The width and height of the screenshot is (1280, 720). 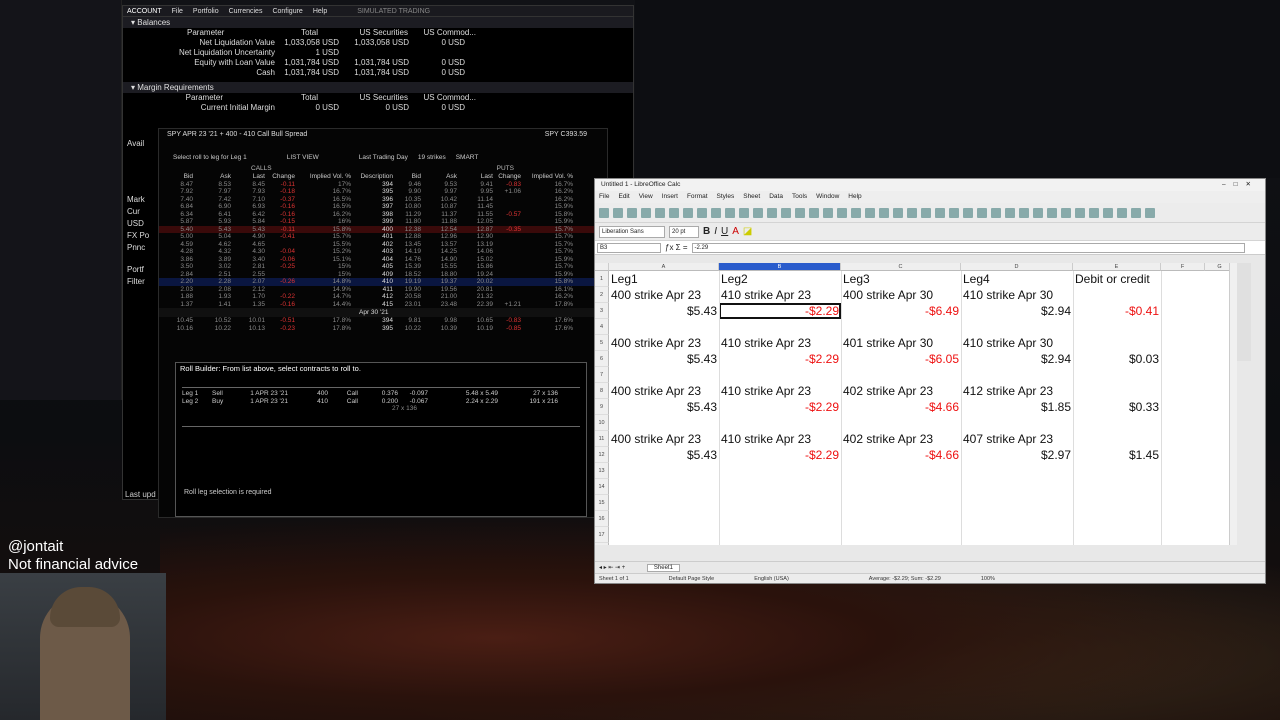 What do you see at coordinates (676, 247) in the screenshot?
I see `function-wizard-icon: ƒx Σ =` at bounding box center [676, 247].